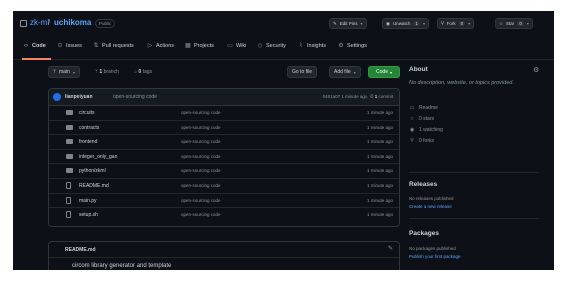 This screenshot has height=303, width=570. I want to click on file-name: README.md, so click(94, 186).